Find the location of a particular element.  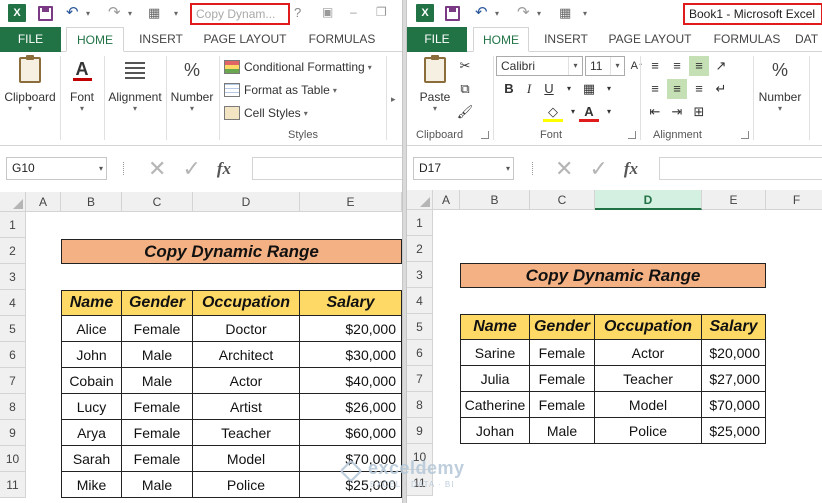

name-box: D17 ▾ is located at coordinates (463, 168).